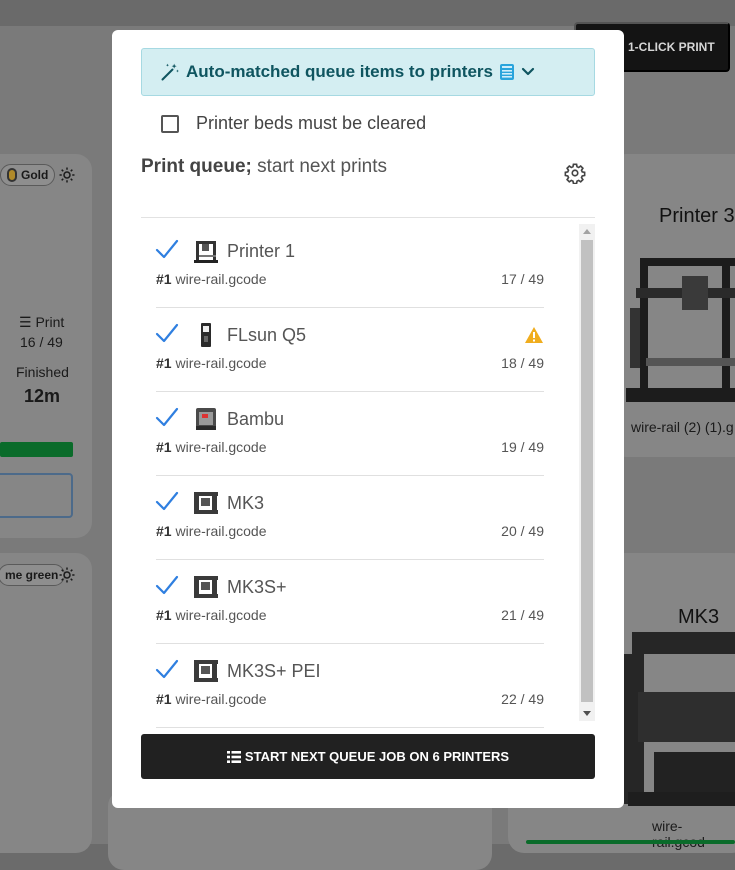 The width and height of the screenshot is (735, 870). I want to click on job-count: 21 / 49, so click(522, 615).